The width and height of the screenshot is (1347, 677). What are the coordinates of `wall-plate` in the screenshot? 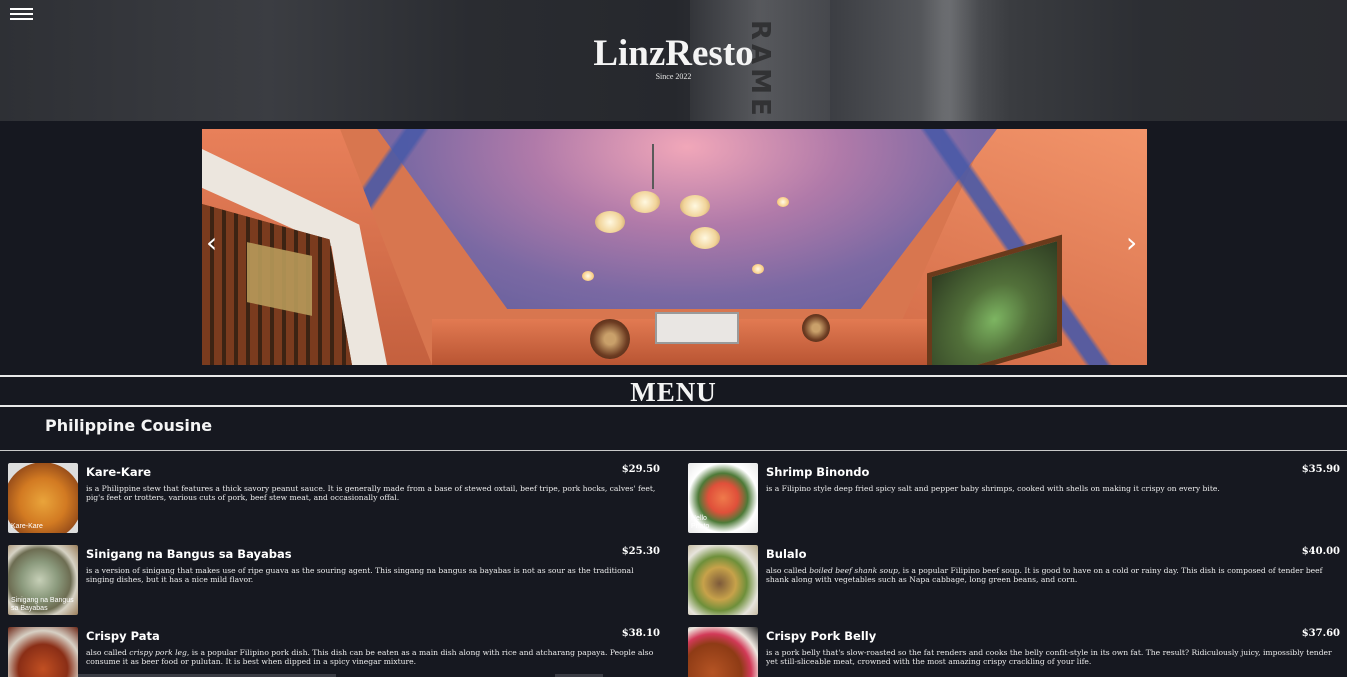 It's located at (610, 339).